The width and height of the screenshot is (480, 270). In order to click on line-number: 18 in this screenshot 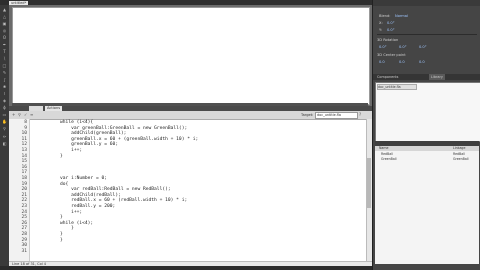, I will do `click(24, 178)`.